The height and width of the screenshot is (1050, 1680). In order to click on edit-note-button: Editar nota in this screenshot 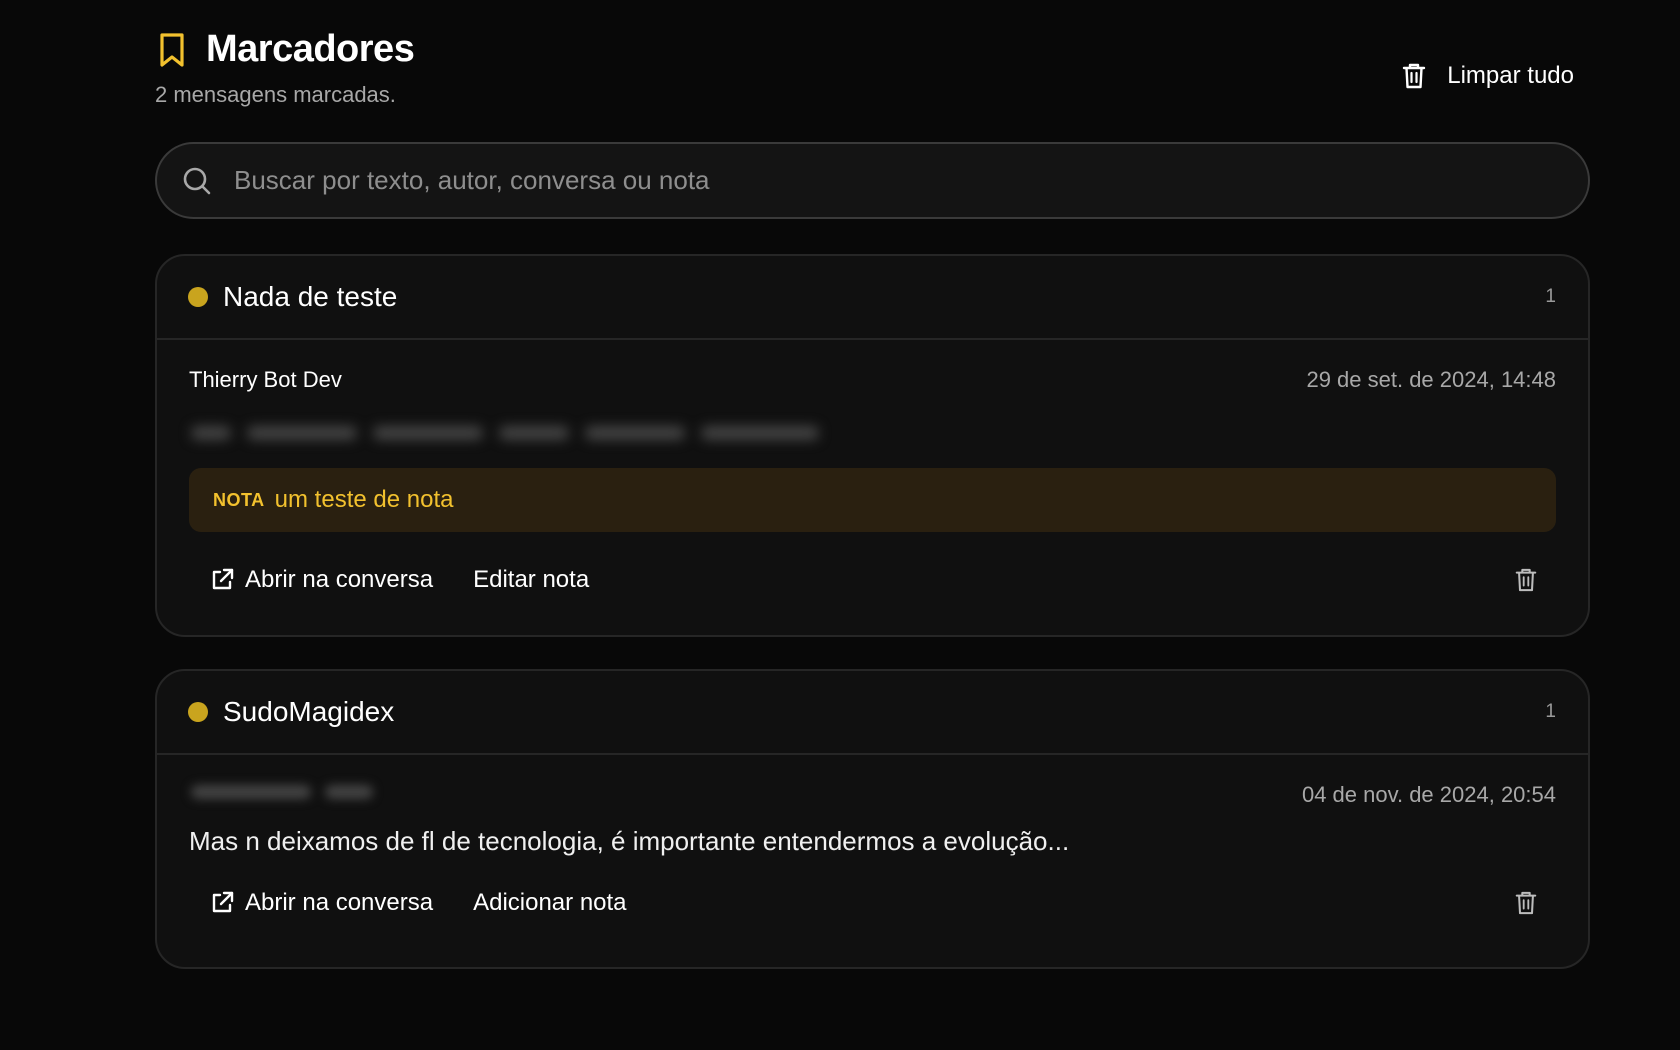, I will do `click(531, 580)`.